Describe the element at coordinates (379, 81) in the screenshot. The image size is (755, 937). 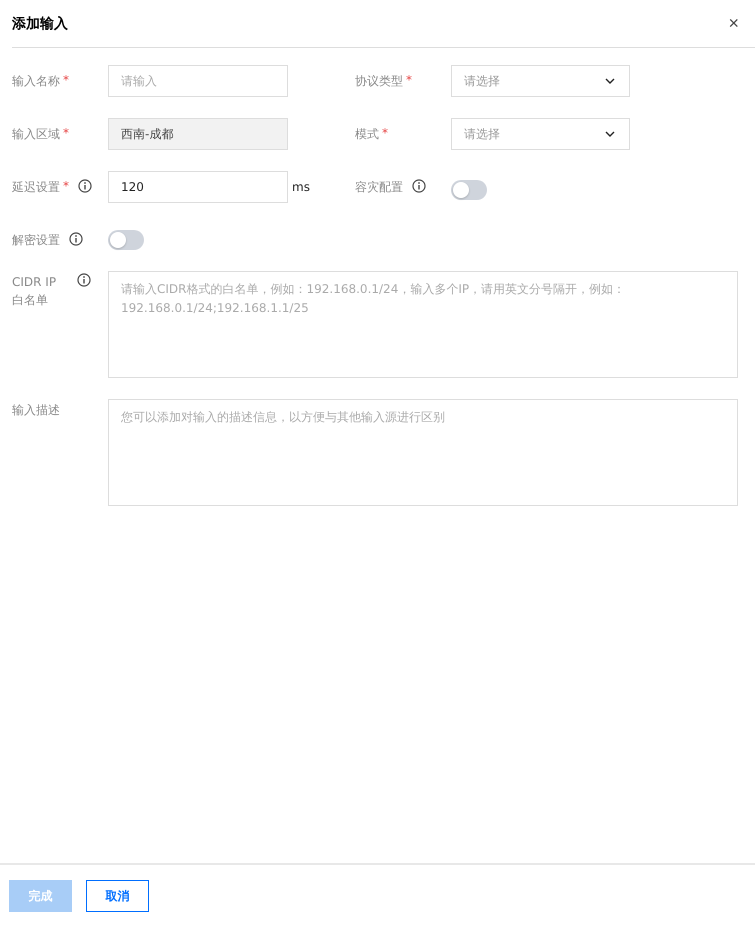
I see `field-label: 协议类型` at that location.